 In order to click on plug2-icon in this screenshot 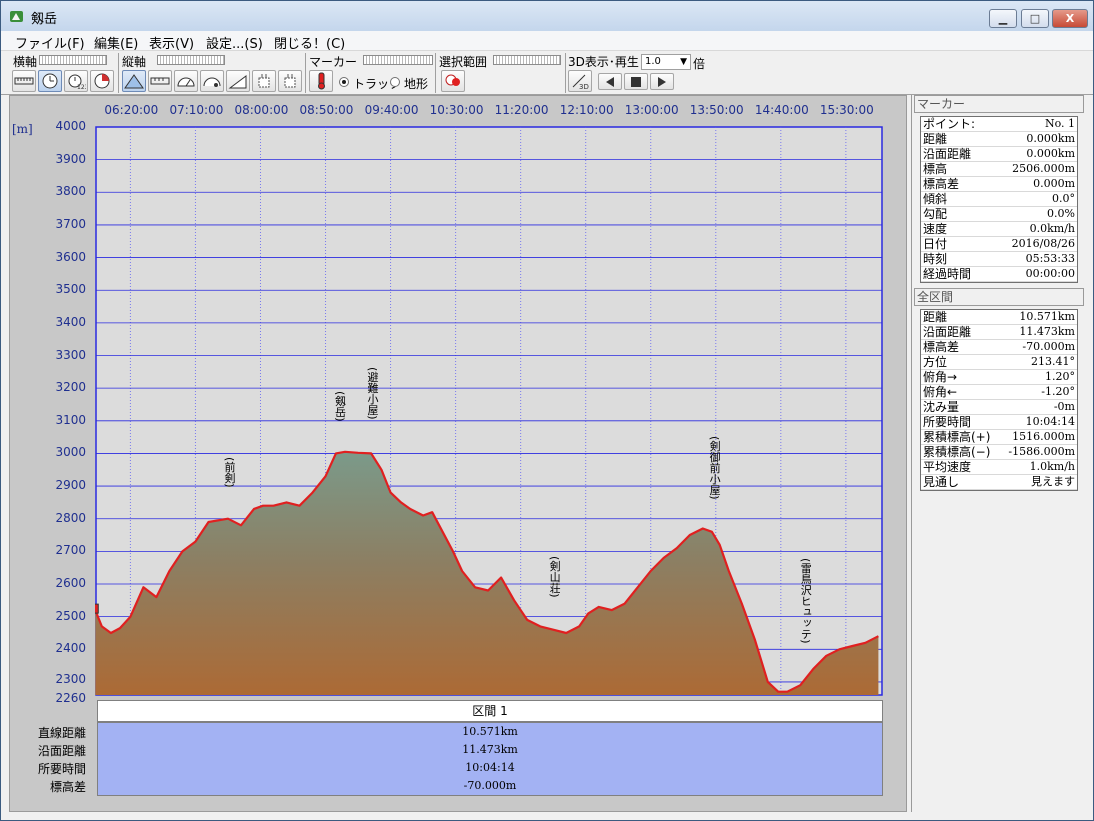, I will do `click(290, 81)`.